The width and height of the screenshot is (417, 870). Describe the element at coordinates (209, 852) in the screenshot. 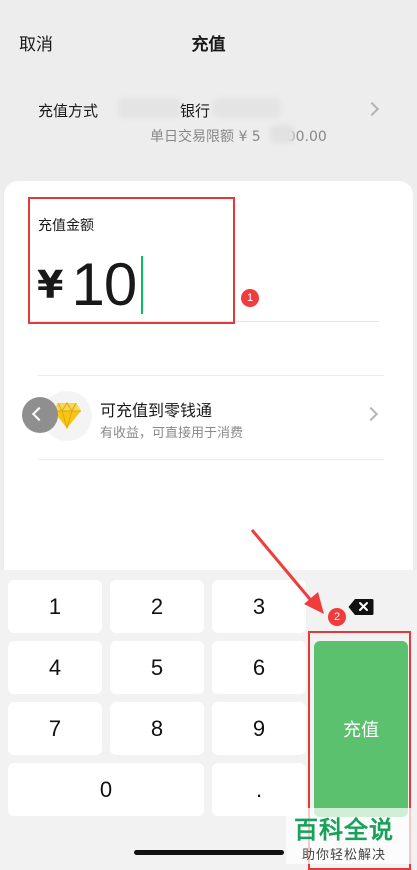

I see `home-indicator` at that location.